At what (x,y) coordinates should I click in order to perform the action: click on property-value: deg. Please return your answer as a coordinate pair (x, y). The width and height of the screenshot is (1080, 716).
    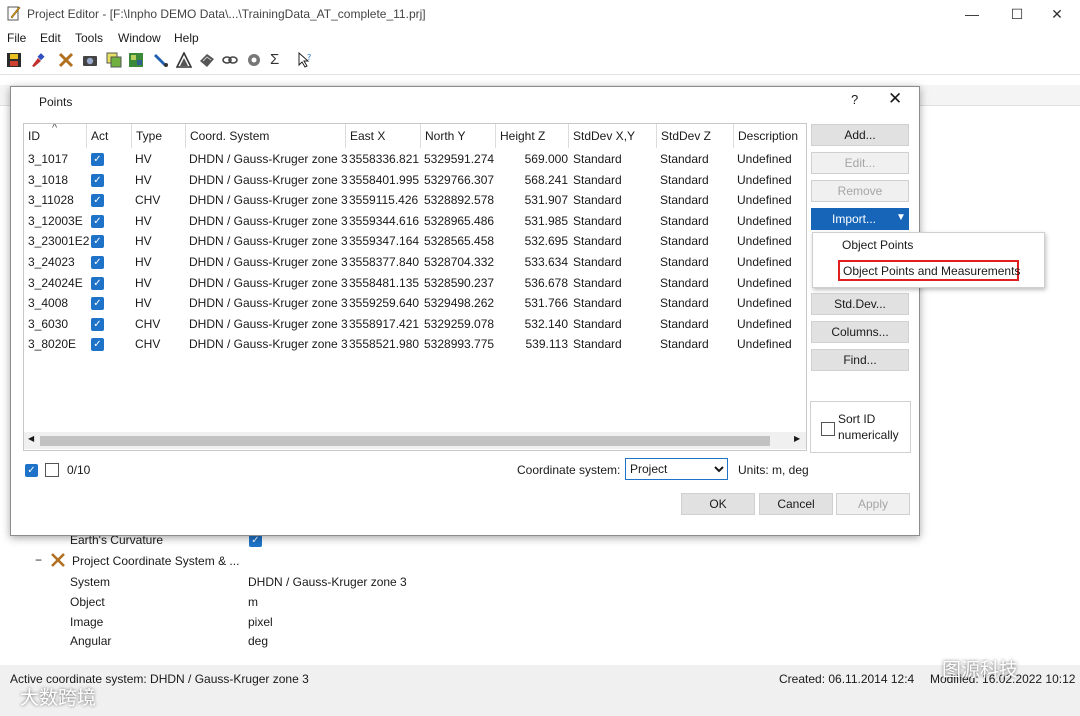
    Looking at the image, I should click on (258, 641).